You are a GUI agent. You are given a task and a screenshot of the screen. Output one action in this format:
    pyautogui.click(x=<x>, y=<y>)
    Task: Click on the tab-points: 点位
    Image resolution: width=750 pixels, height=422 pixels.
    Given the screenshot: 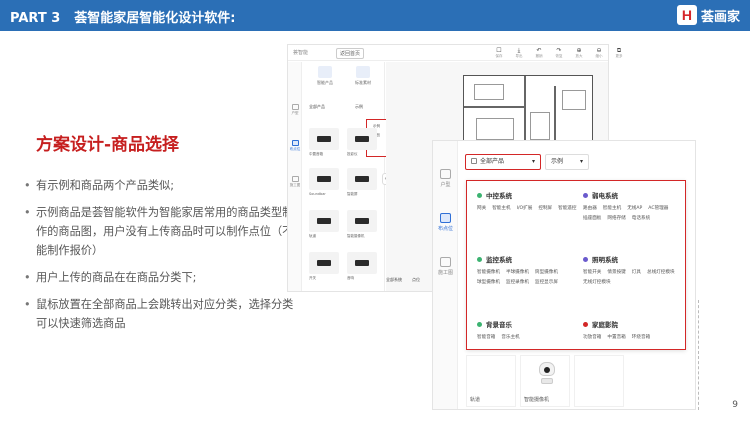 What is the action you would take?
    pyautogui.click(x=416, y=280)
    